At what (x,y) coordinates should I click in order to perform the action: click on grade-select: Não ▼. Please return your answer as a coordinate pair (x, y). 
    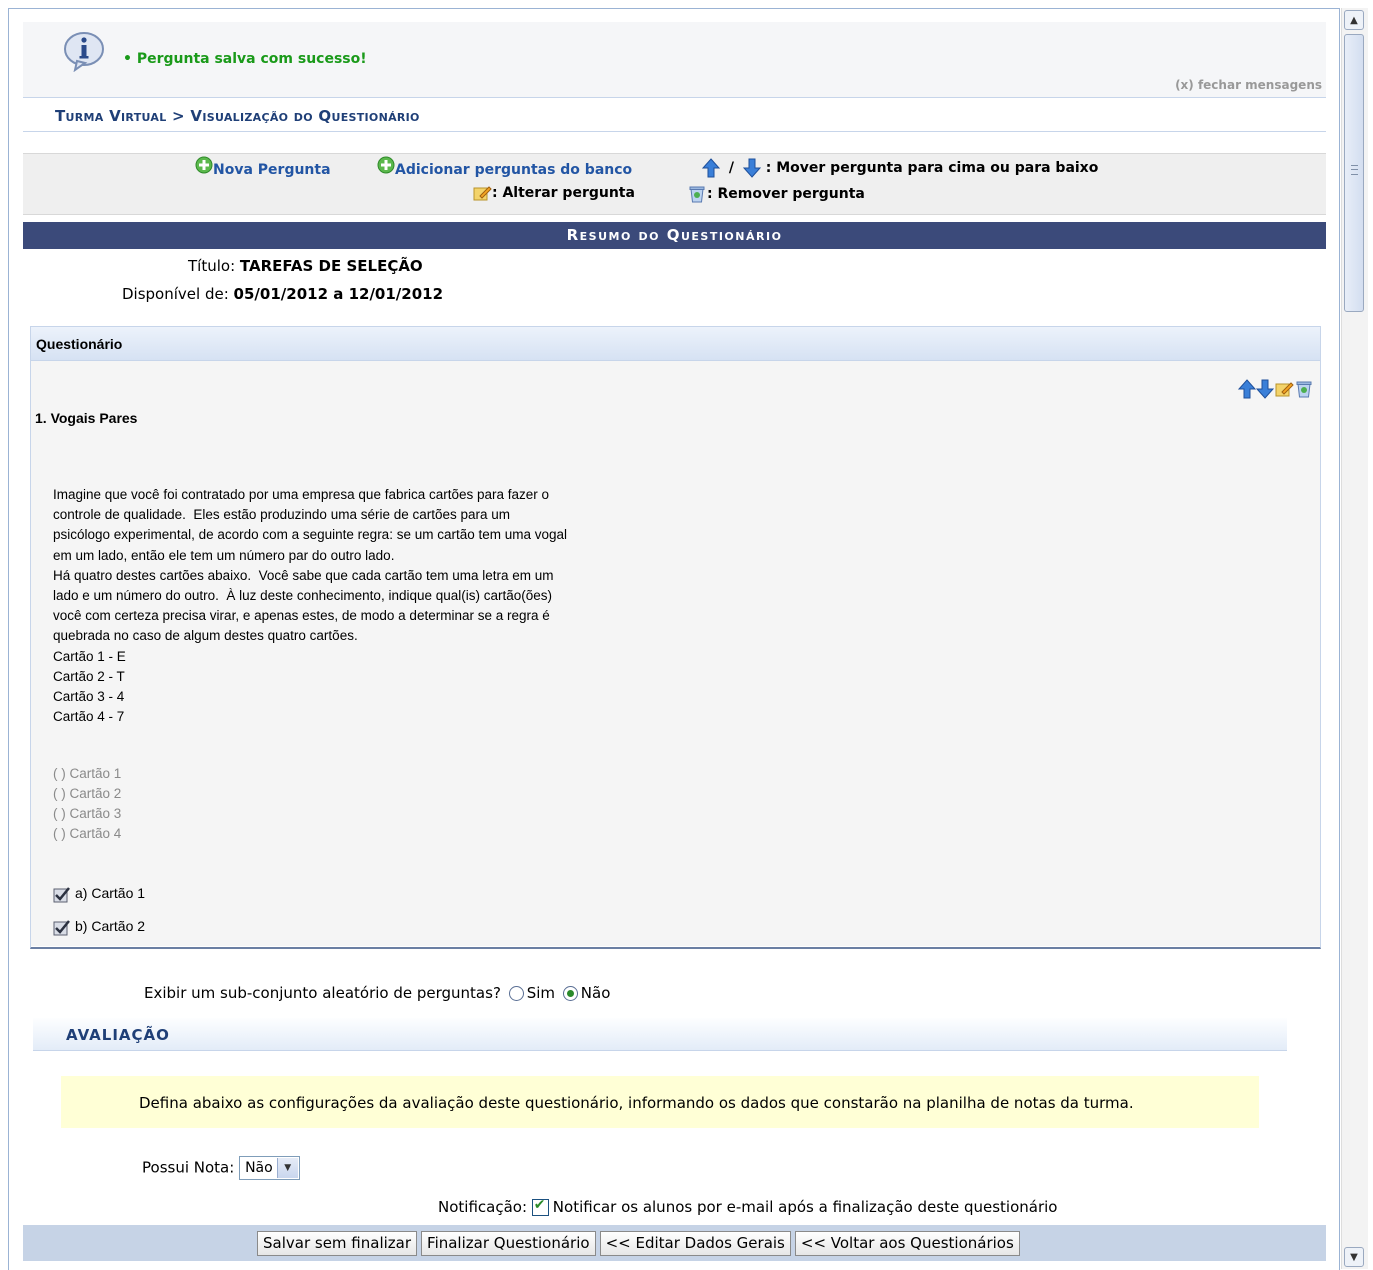
    Looking at the image, I should click on (269, 1168).